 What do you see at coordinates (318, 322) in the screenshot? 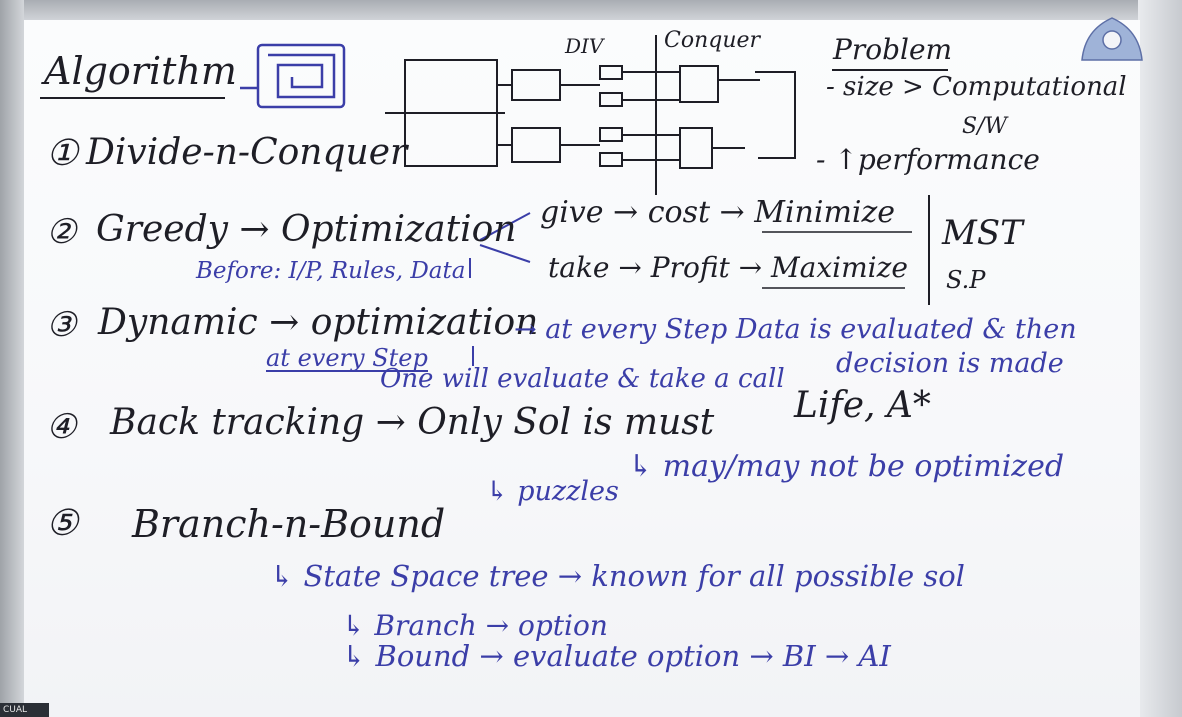
I see `dynamic-label: Dynamic → optimization` at bounding box center [318, 322].